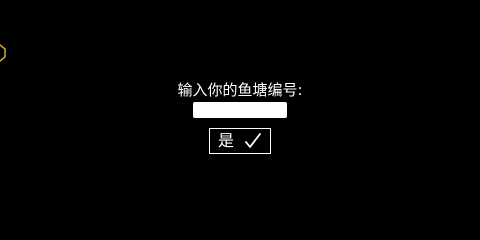 The image size is (480, 240). Describe the element at coordinates (225, 140) in the screenshot. I see `confirm-label: 是` at that location.